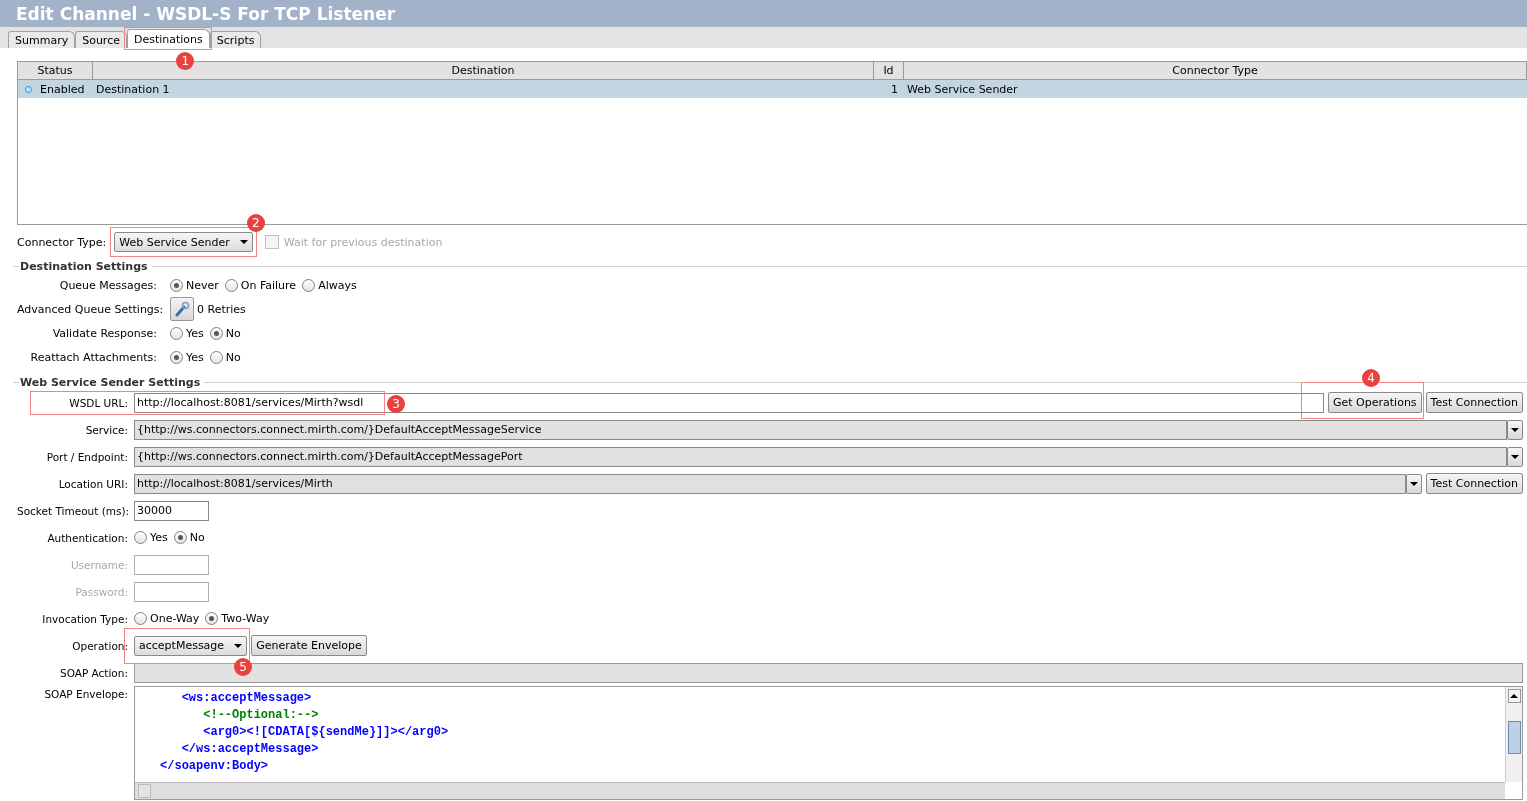 The image size is (1527, 801). I want to click on field-label: Location URI:, so click(93, 483).